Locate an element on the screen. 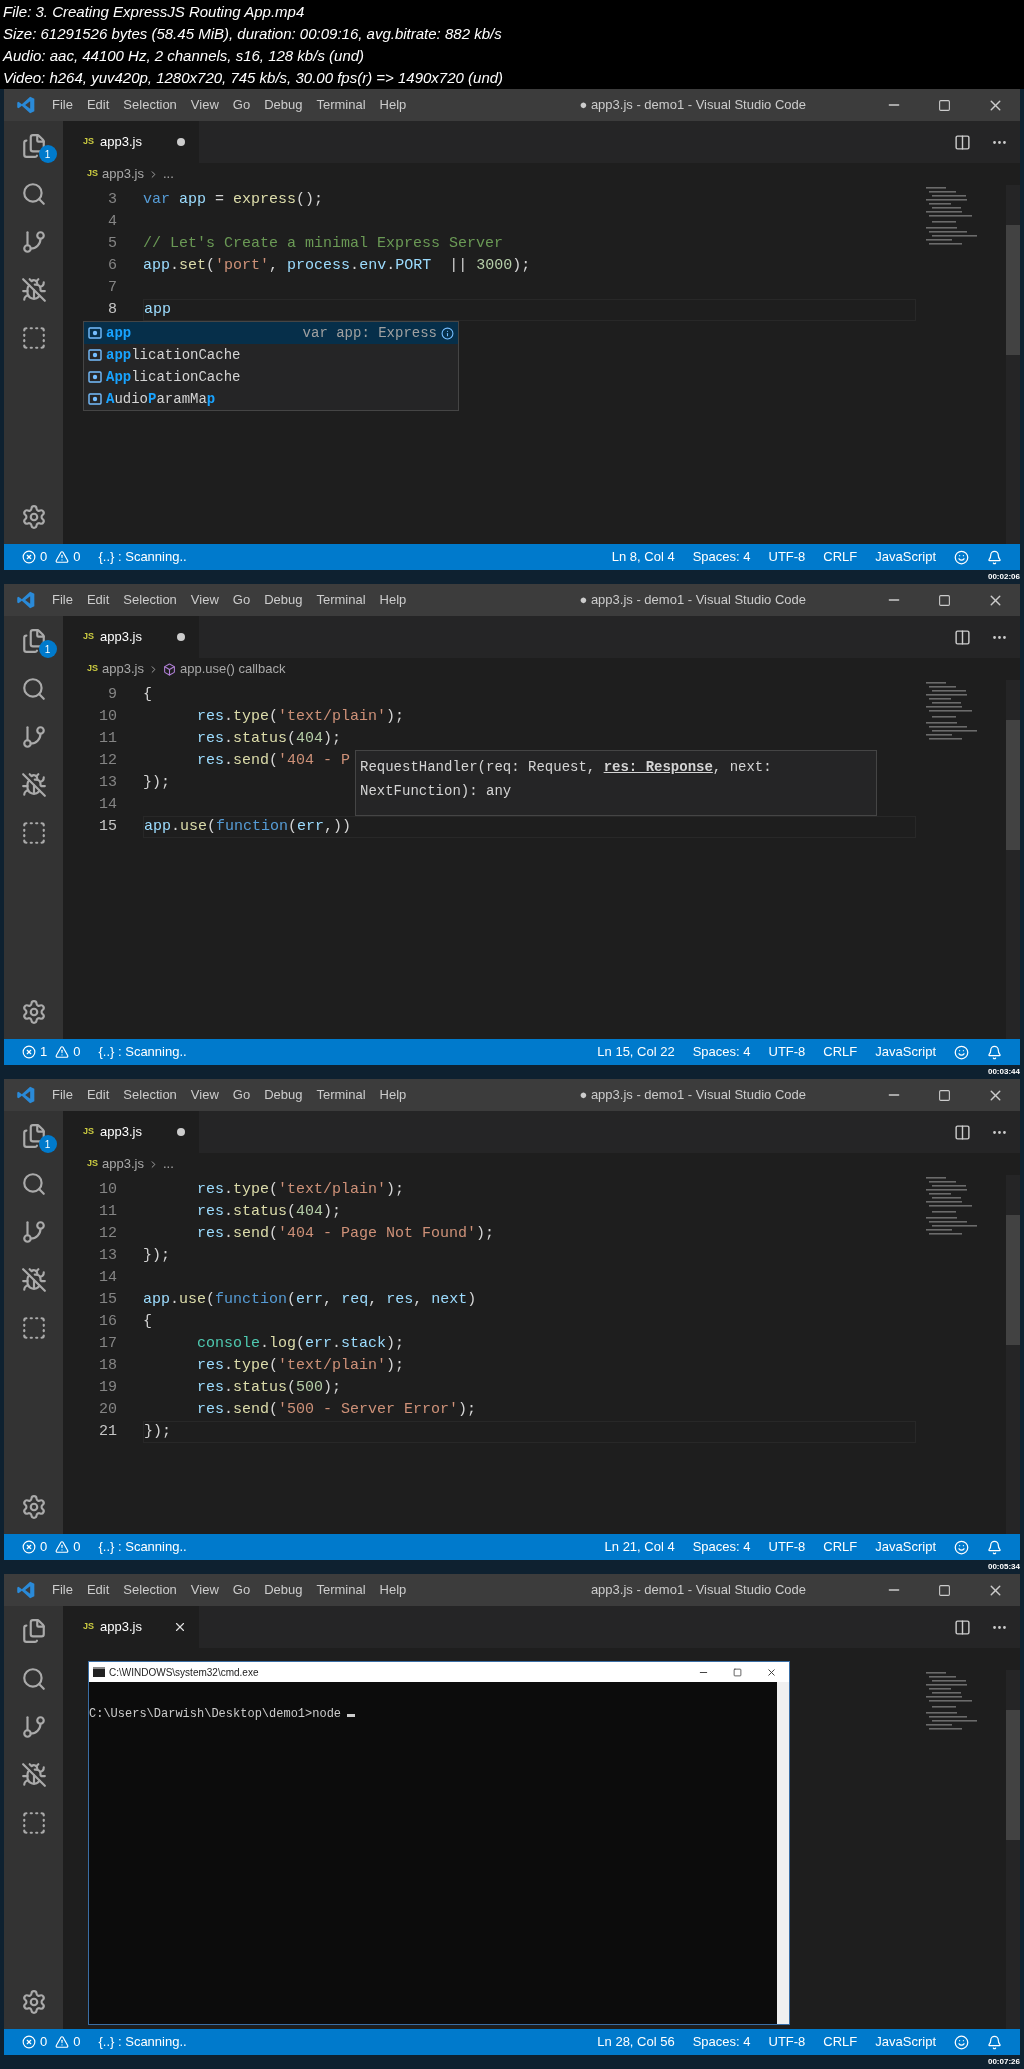 The image size is (1024, 2069). status-item: Ln 15, Col 22 is located at coordinates (636, 1052).